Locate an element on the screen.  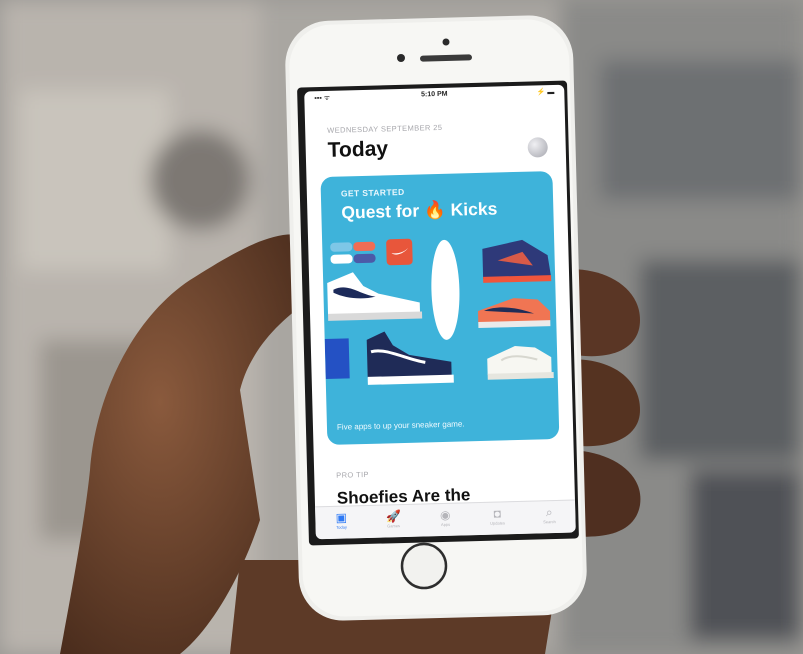
search-icon: ⌕ is located at coordinates (549, 512).